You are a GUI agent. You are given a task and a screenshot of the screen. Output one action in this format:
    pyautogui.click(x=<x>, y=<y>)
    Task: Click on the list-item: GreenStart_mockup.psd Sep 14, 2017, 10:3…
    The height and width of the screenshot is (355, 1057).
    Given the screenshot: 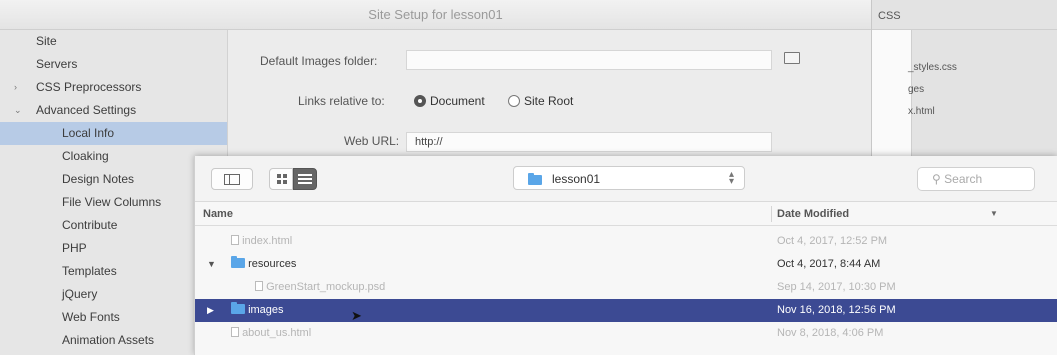 What is the action you would take?
    pyautogui.click(x=626, y=287)
    